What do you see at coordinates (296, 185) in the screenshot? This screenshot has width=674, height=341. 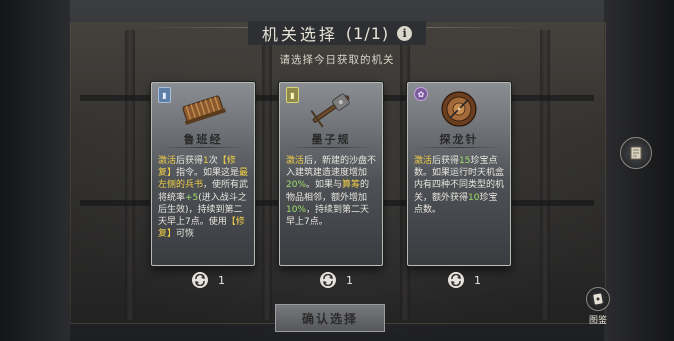 I see `description-highlight: 20%` at bounding box center [296, 185].